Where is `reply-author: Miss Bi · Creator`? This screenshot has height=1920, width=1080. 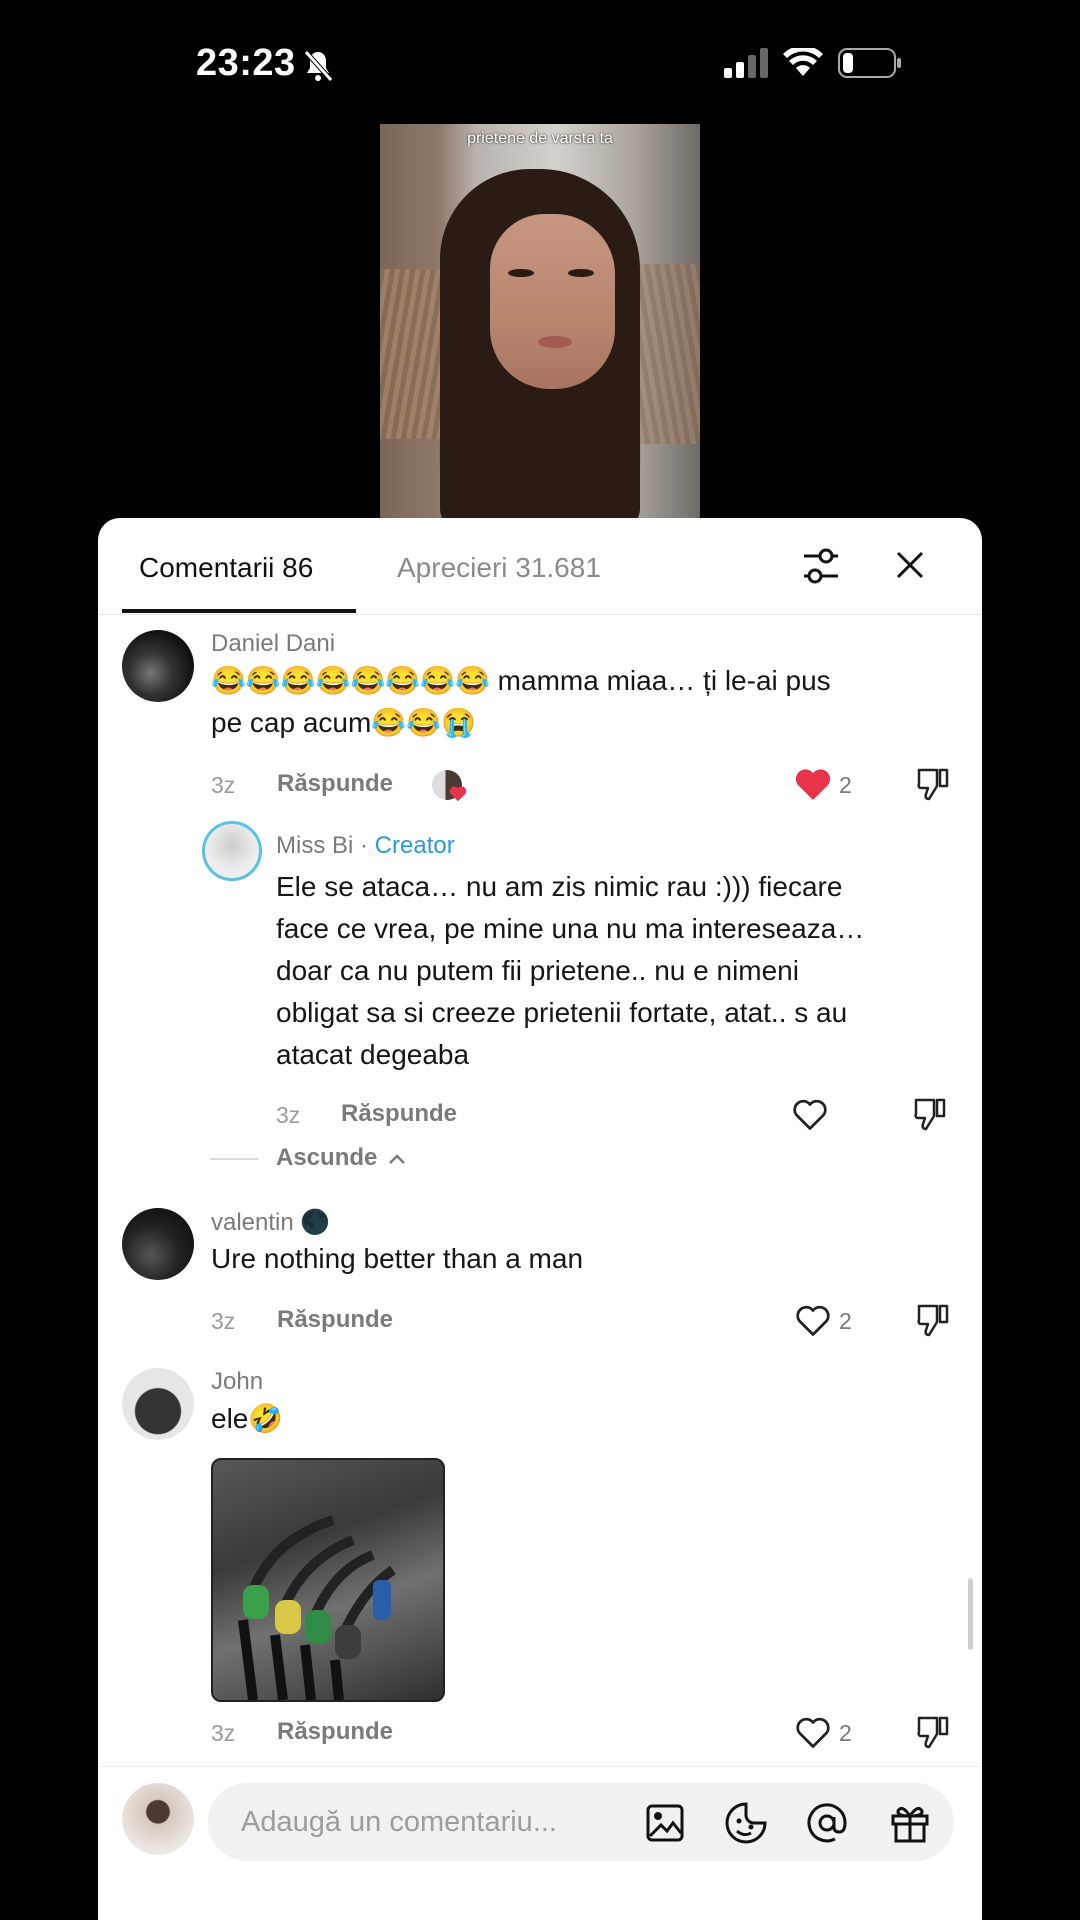 reply-author: Miss Bi · Creator is located at coordinates (365, 846).